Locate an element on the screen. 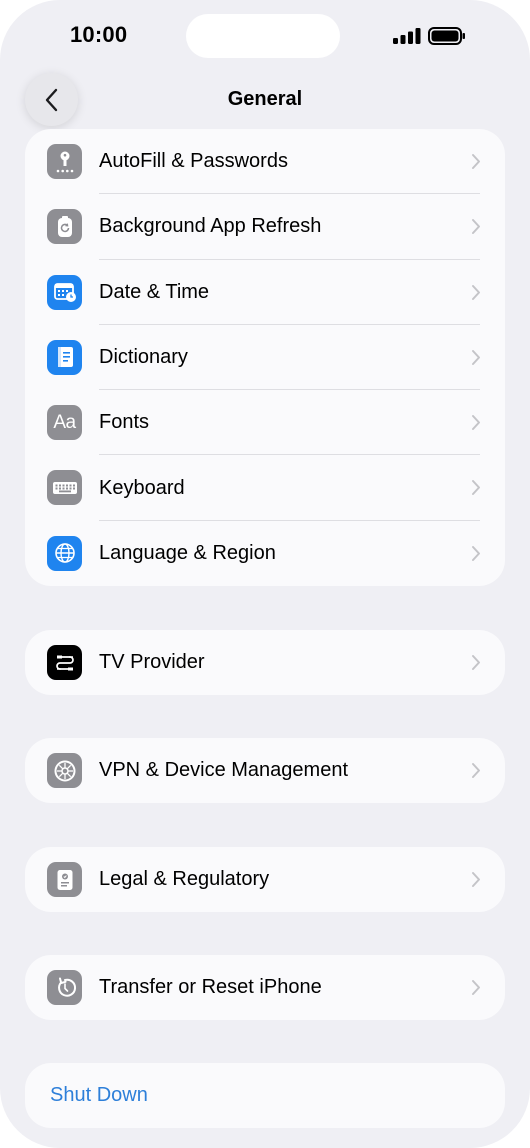 The image size is (530, 1148). row-label: Date & Time is located at coordinates (154, 291).